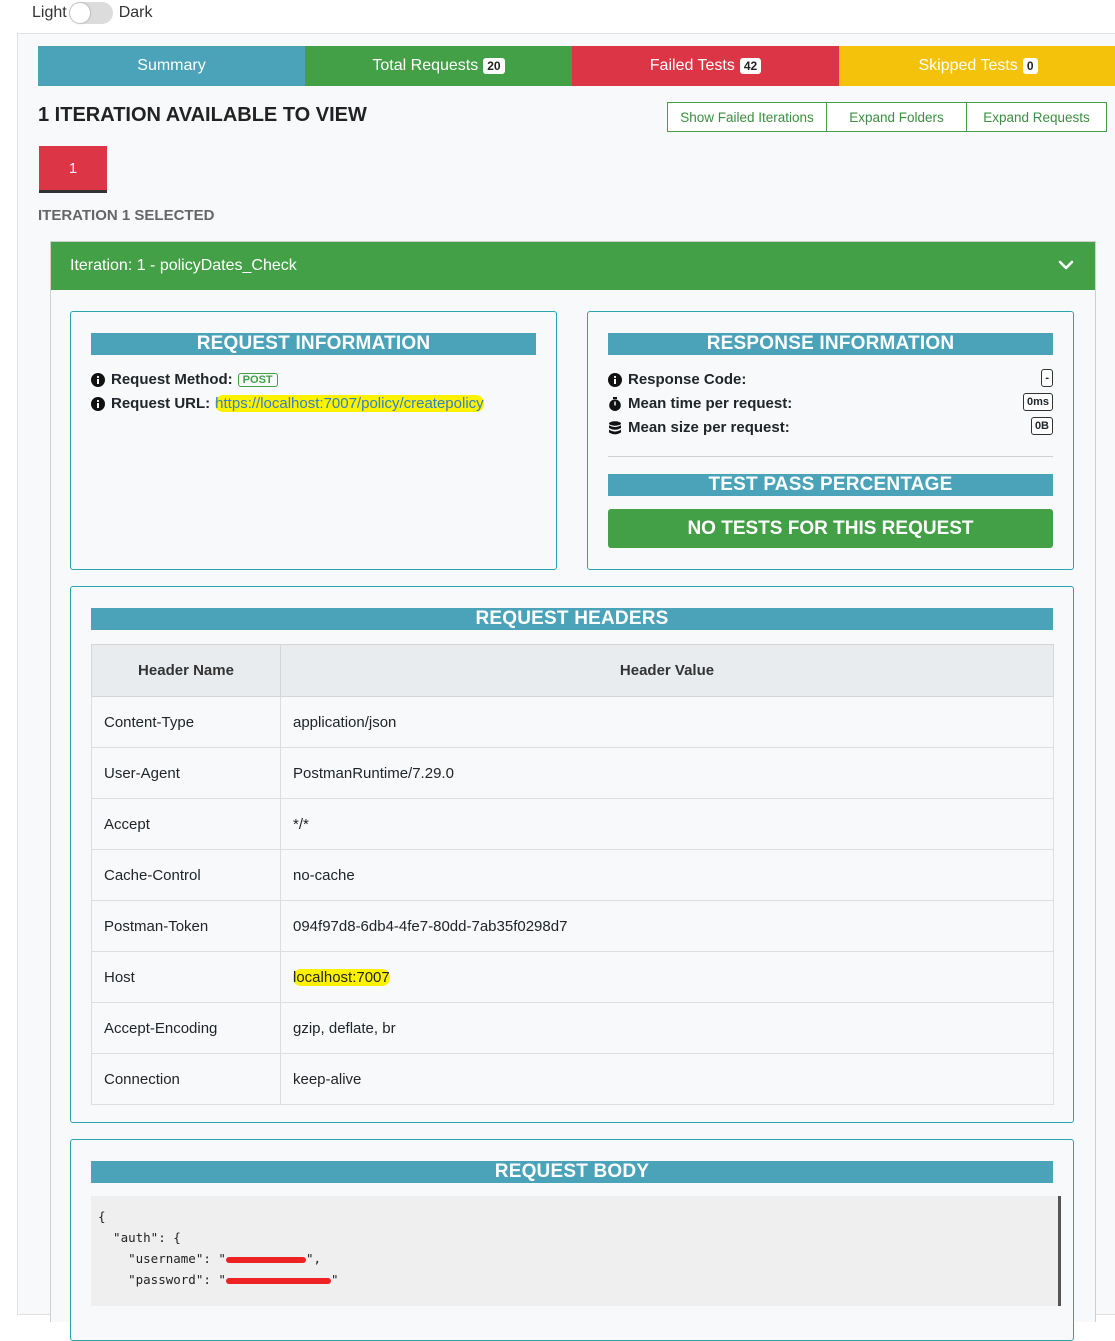 The width and height of the screenshot is (1115, 1341). I want to click on tab-skipped-tests: Skipped Tests 0, so click(977, 66).